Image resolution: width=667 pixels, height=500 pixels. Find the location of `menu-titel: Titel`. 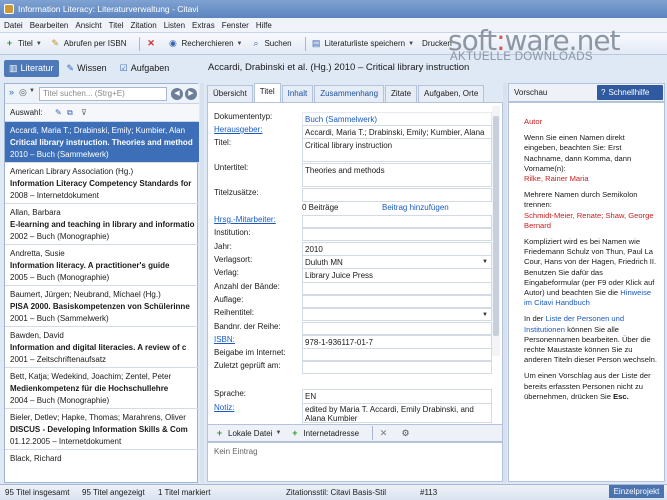

menu-titel: Titel is located at coordinates (116, 25).